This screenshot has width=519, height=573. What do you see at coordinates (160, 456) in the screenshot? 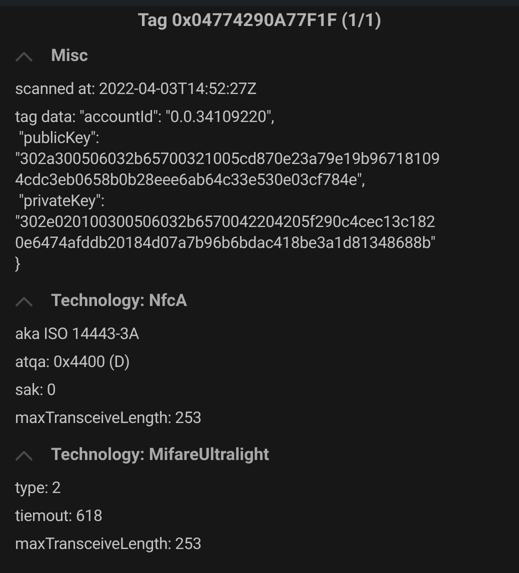
I see `section-heading: Technology: MifareUltralight` at bounding box center [160, 456].